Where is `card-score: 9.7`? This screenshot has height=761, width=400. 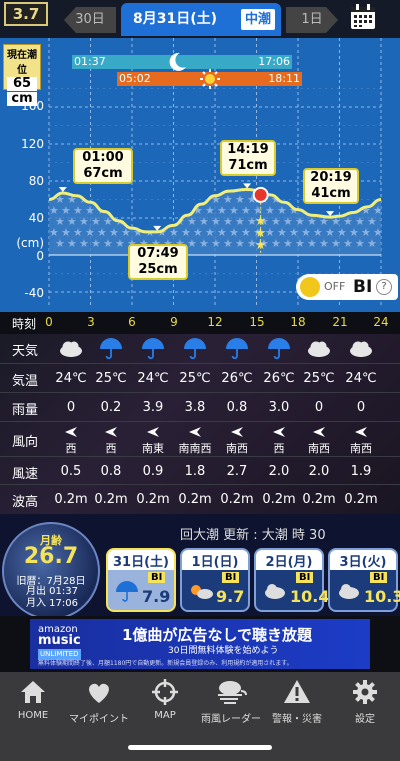 card-score: 9.7 is located at coordinates (230, 596).